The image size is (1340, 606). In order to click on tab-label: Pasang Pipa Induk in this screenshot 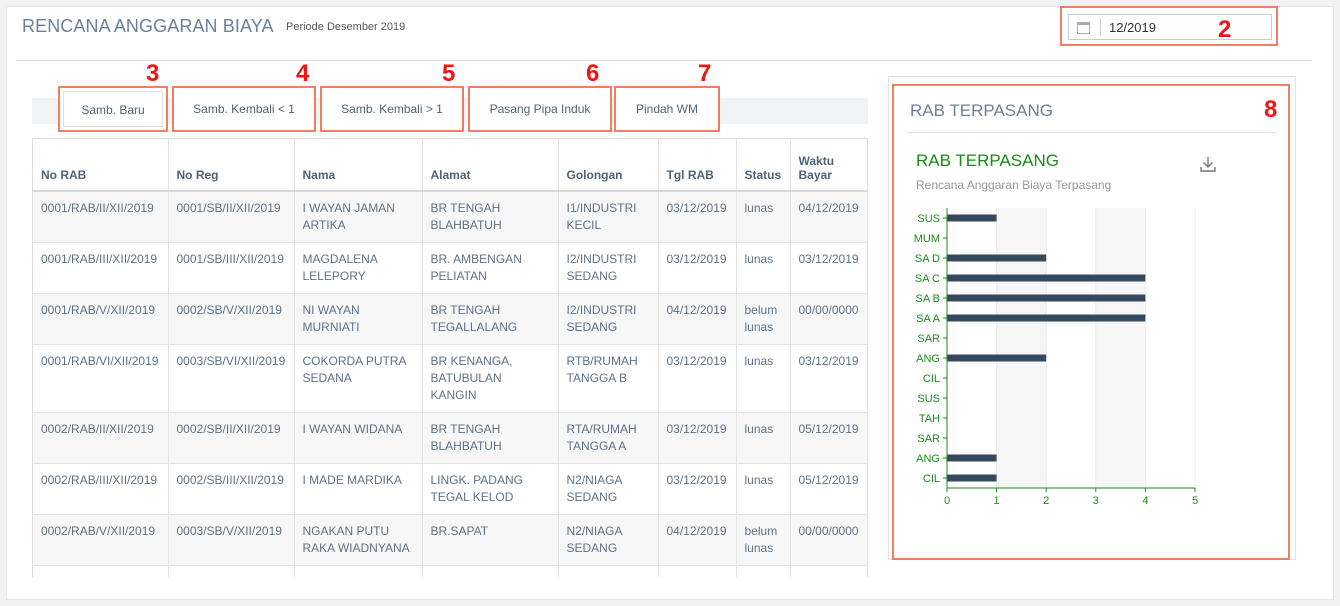, I will do `click(540, 109)`.